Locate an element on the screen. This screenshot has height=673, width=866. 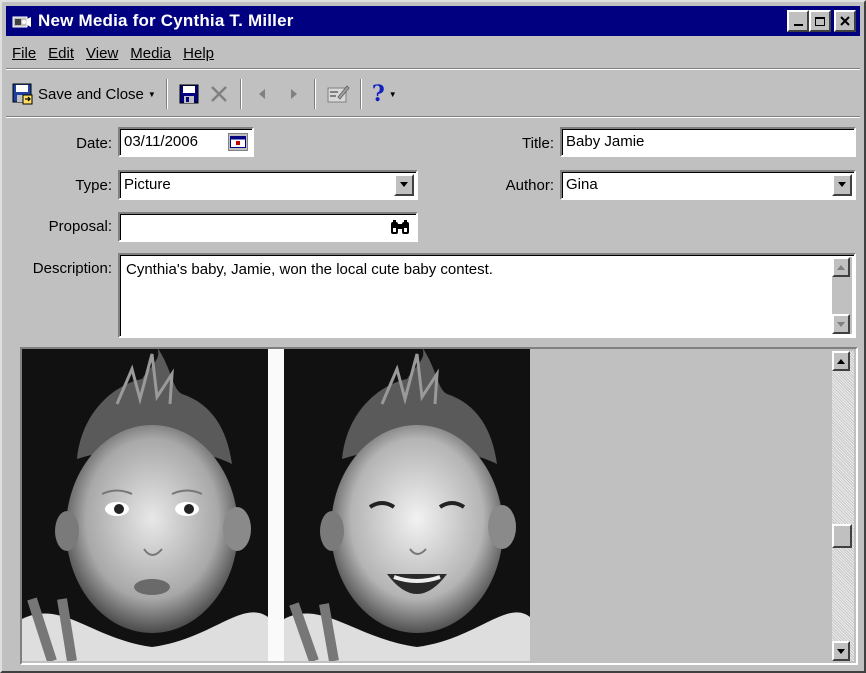
title-value: Baby Jamie is located at coordinates (605, 141).